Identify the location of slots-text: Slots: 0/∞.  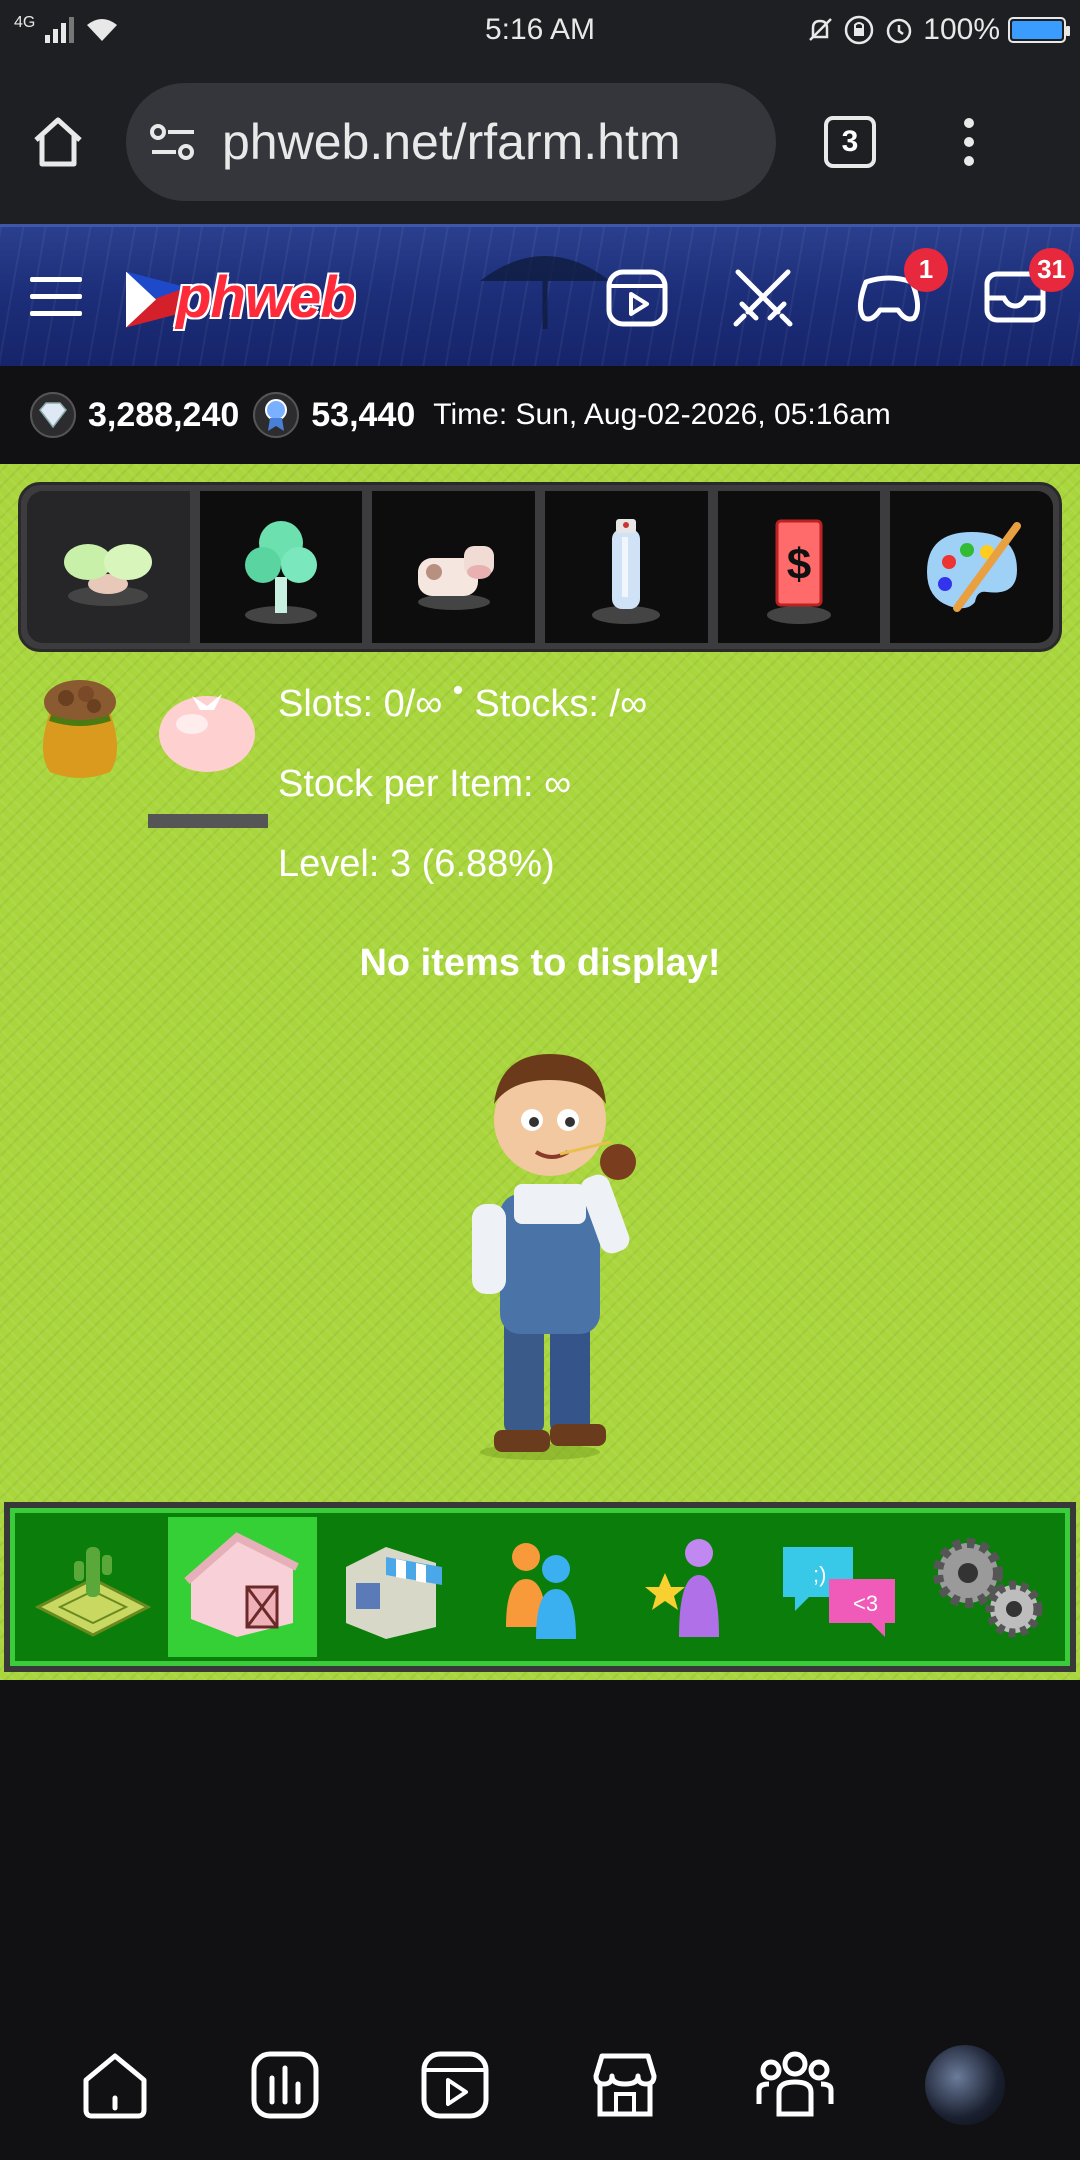
(360, 703).